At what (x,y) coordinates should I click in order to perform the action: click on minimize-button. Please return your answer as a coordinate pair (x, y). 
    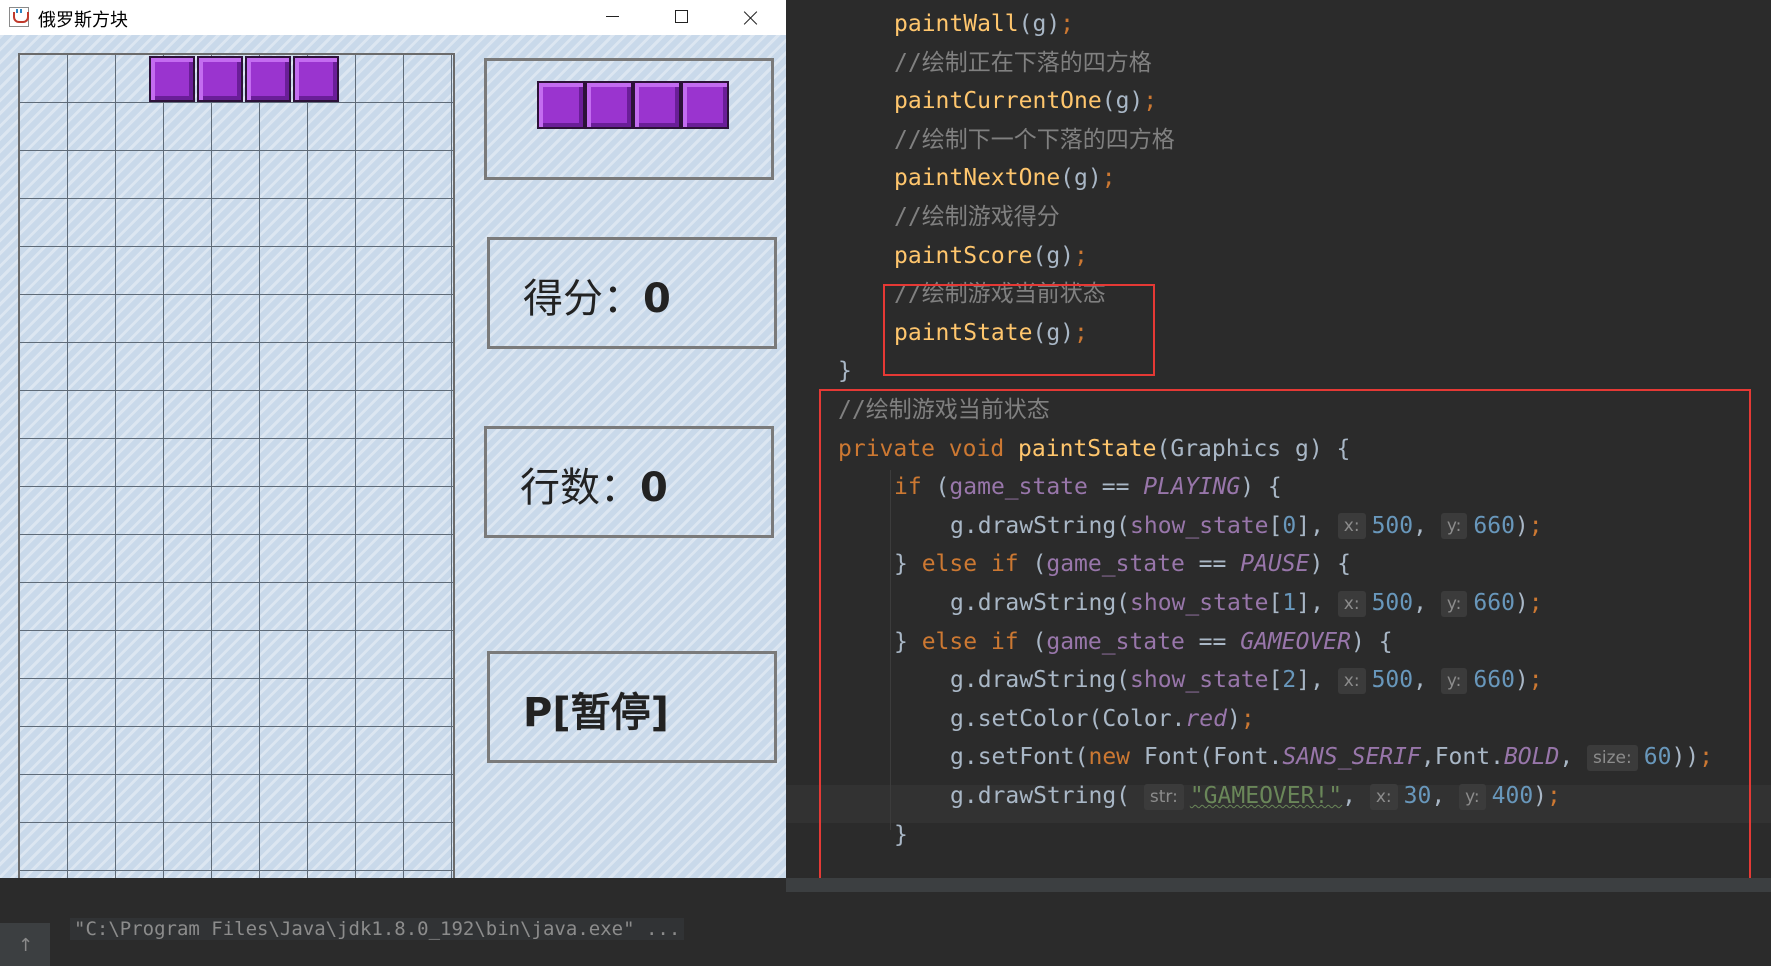
    Looking at the image, I should click on (612, 17).